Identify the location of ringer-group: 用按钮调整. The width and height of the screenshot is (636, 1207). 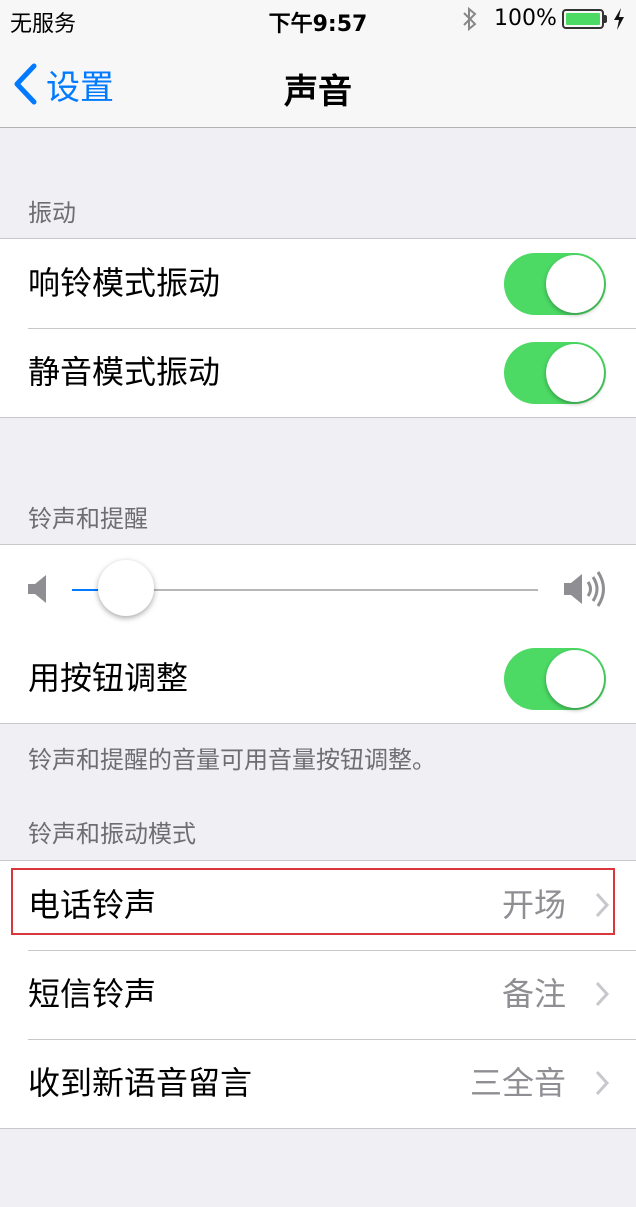
(318, 634).